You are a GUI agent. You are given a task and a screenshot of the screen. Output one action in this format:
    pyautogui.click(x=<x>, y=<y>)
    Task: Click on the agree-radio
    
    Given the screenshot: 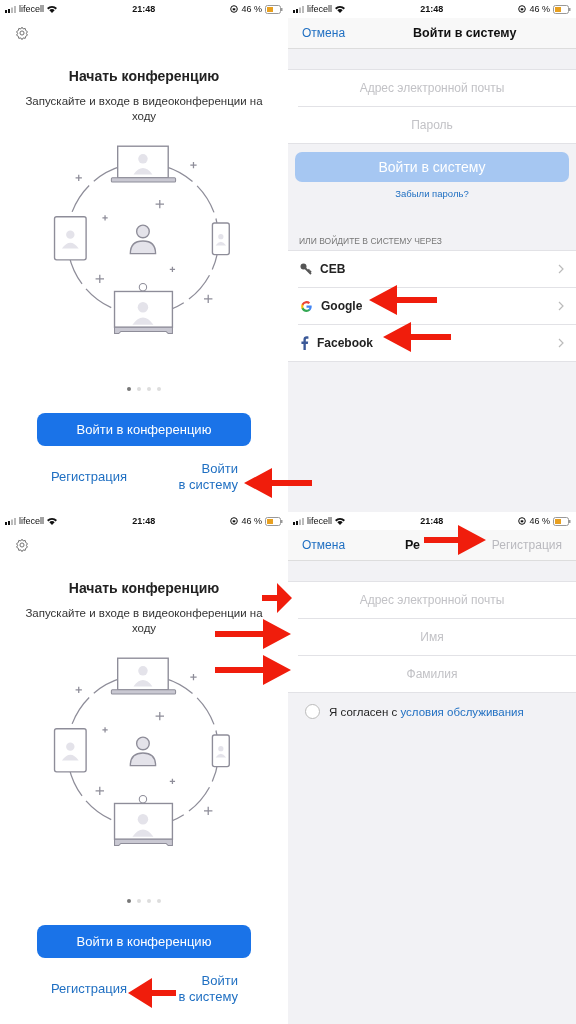 What is the action you would take?
    pyautogui.click(x=312, y=711)
    